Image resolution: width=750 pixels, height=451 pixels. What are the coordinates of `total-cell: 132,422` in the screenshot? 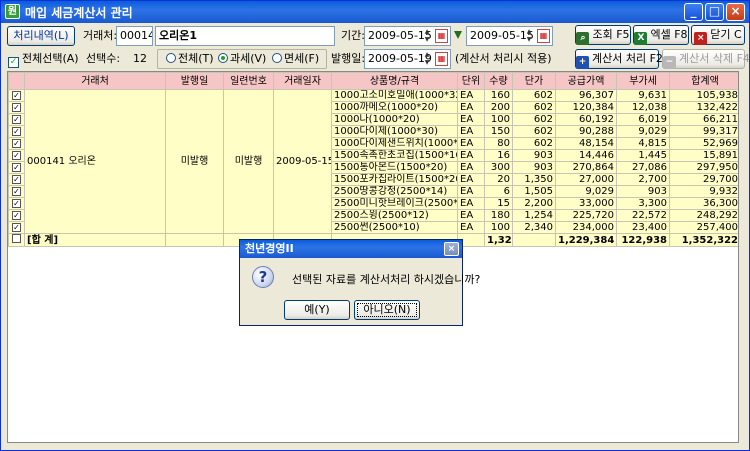 It's located at (703, 107).